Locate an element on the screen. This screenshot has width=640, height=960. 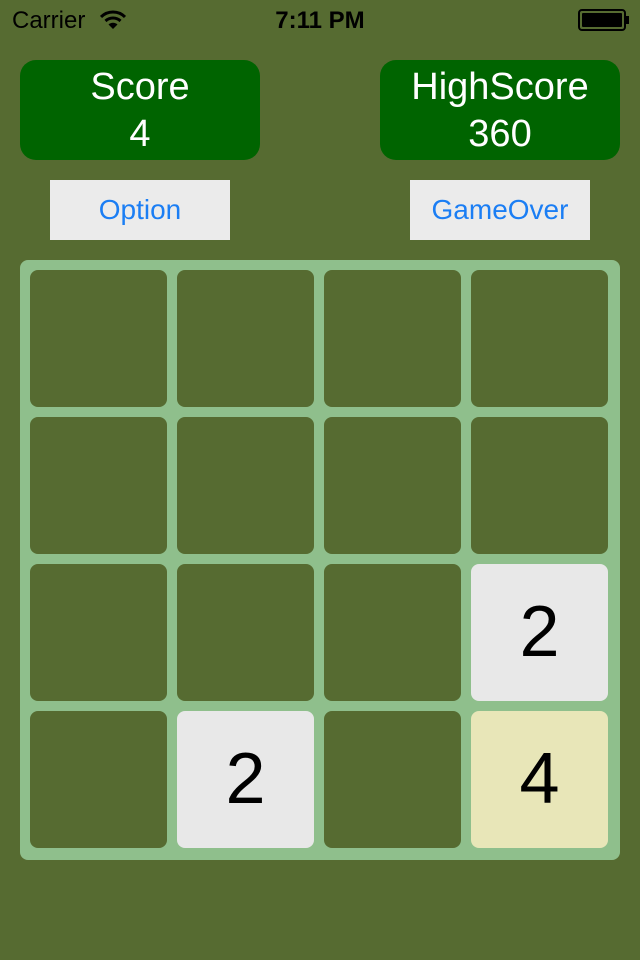
battery-icon is located at coordinates (604, 20).